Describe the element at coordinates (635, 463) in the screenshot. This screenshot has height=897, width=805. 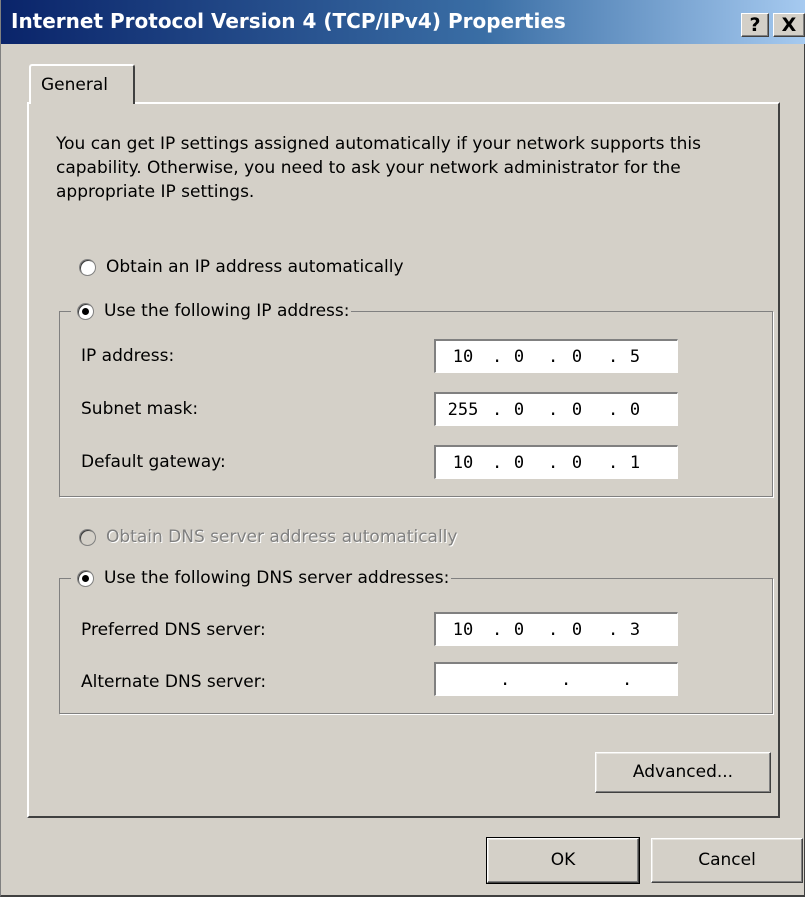
I see `octet: 1` at that location.